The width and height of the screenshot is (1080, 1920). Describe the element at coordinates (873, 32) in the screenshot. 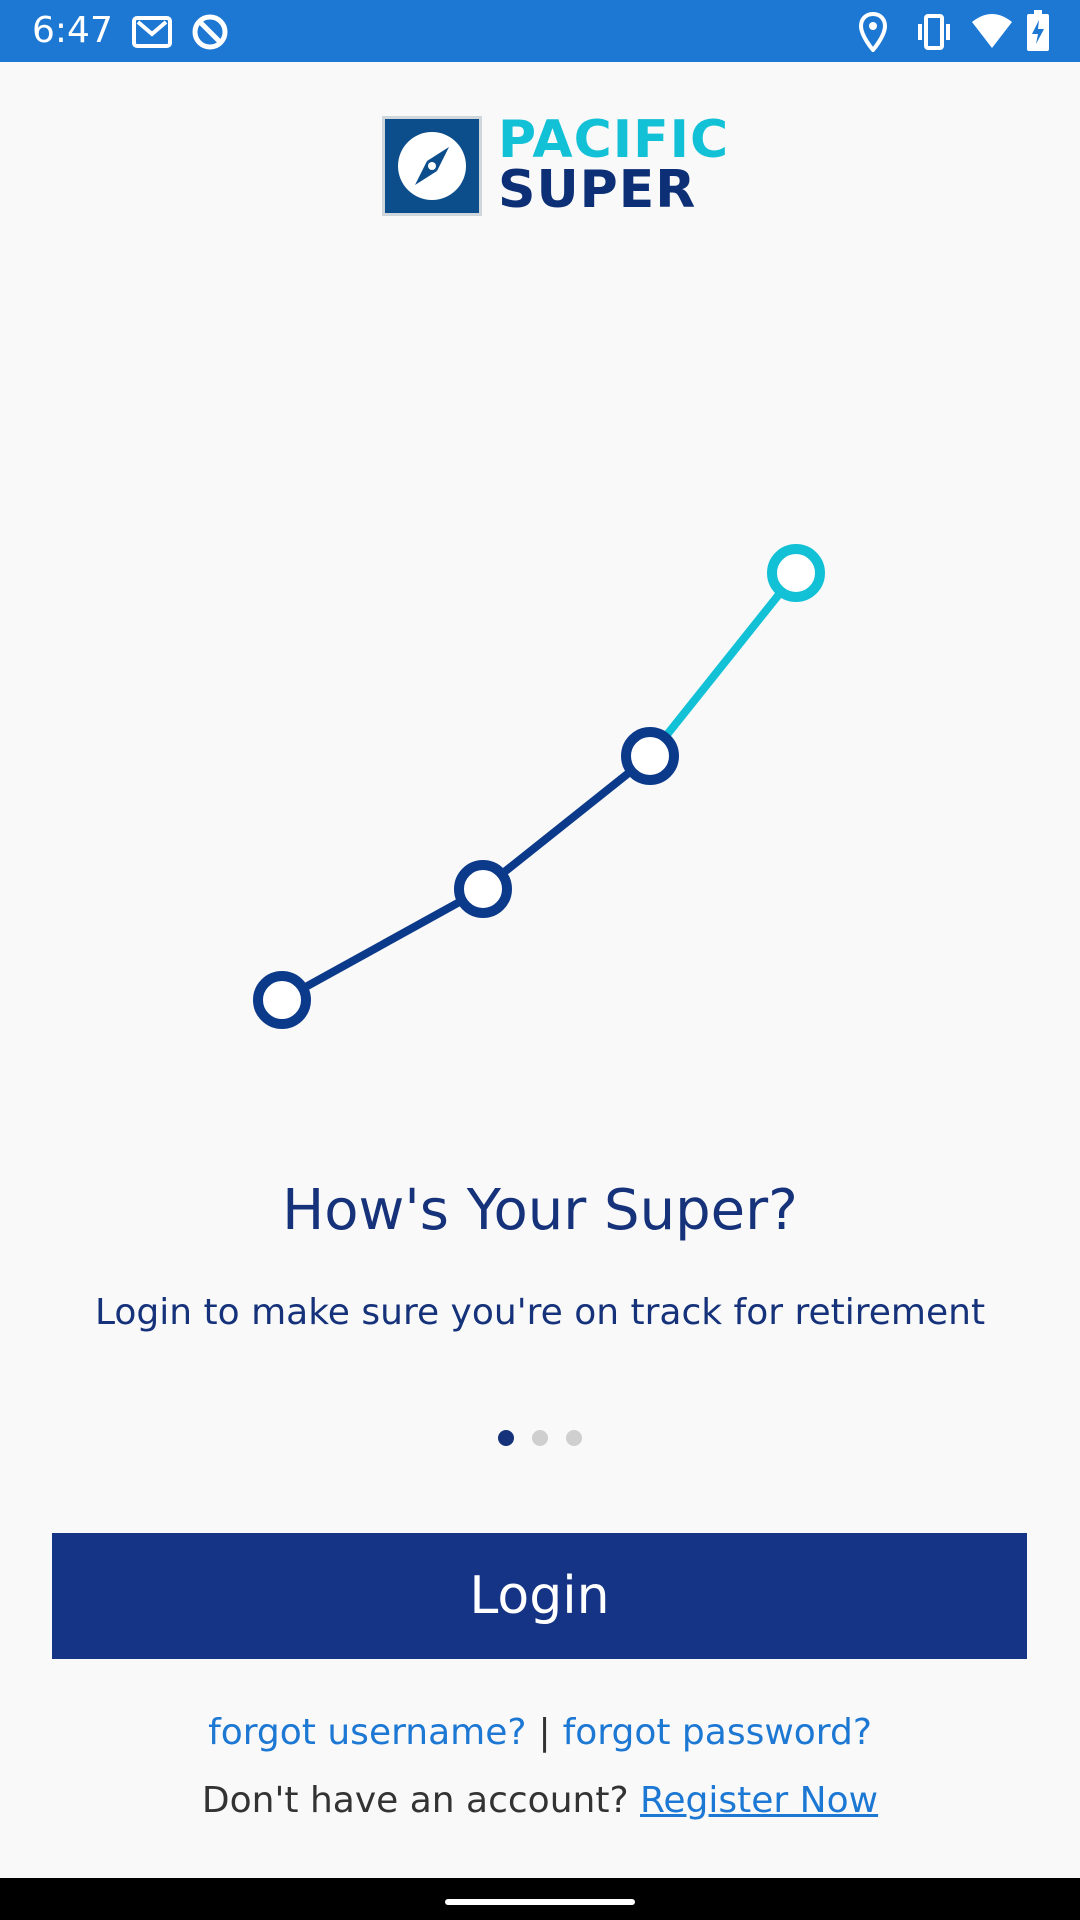

I see `location-icon` at that location.